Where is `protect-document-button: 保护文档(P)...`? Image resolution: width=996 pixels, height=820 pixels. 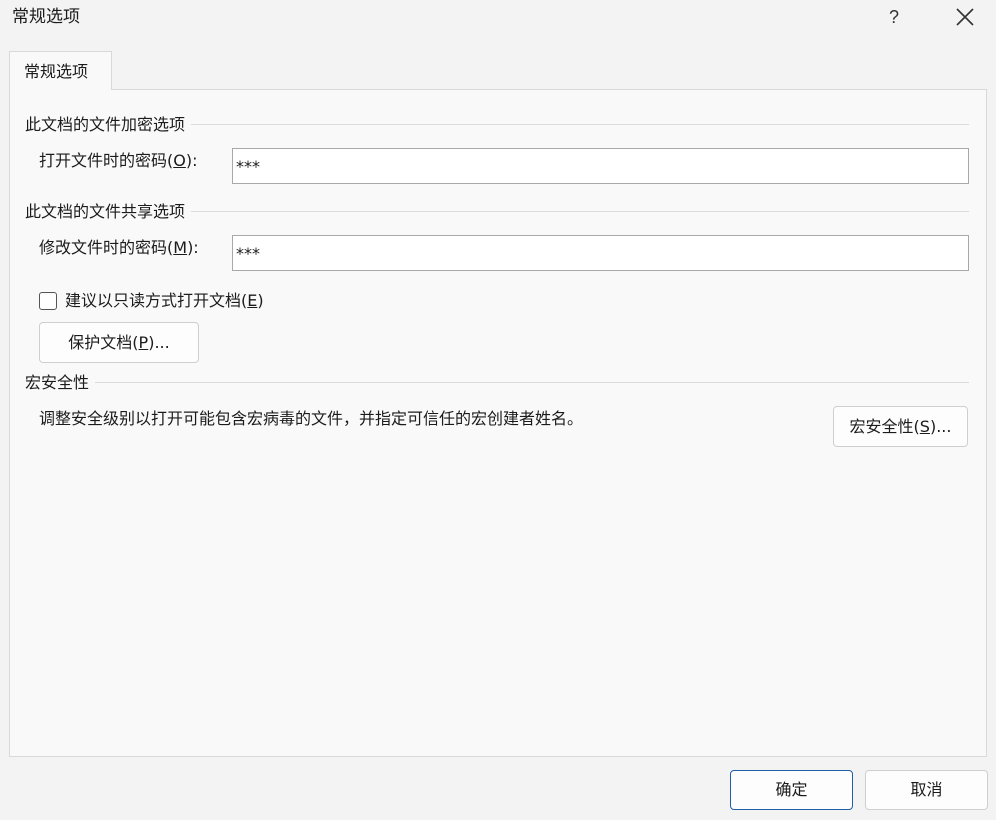 protect-document-button: 保护文档(P)... is located at coordinates (119, 342).